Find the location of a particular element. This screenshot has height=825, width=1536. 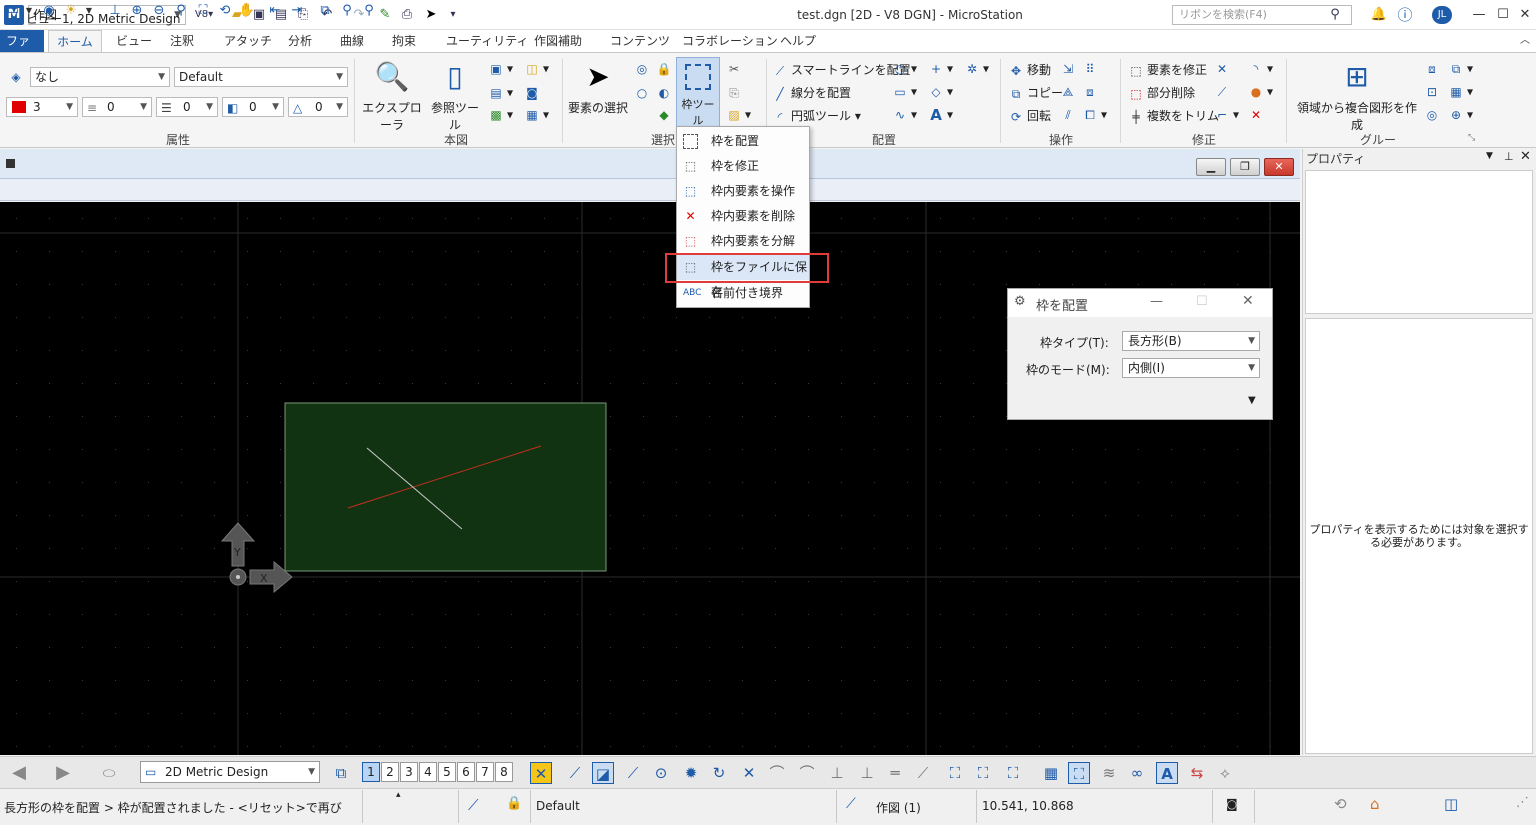

tab-collaborate: コラボレーション is located at coordinates (730, 41).